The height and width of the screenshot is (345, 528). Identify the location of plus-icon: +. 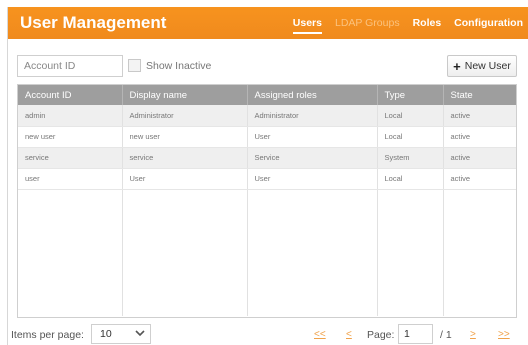
(457, 66).